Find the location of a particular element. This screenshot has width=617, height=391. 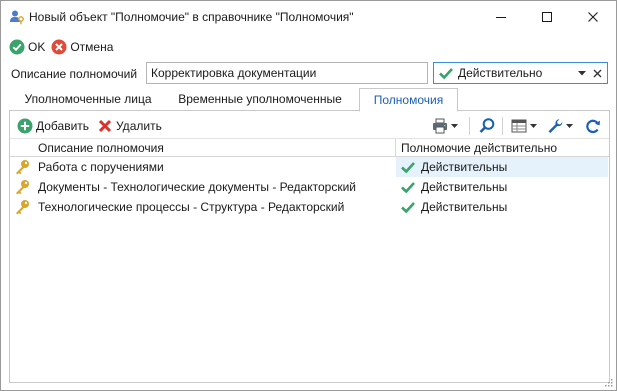

print-dropdown-icon is located at coordinates (454, 126).